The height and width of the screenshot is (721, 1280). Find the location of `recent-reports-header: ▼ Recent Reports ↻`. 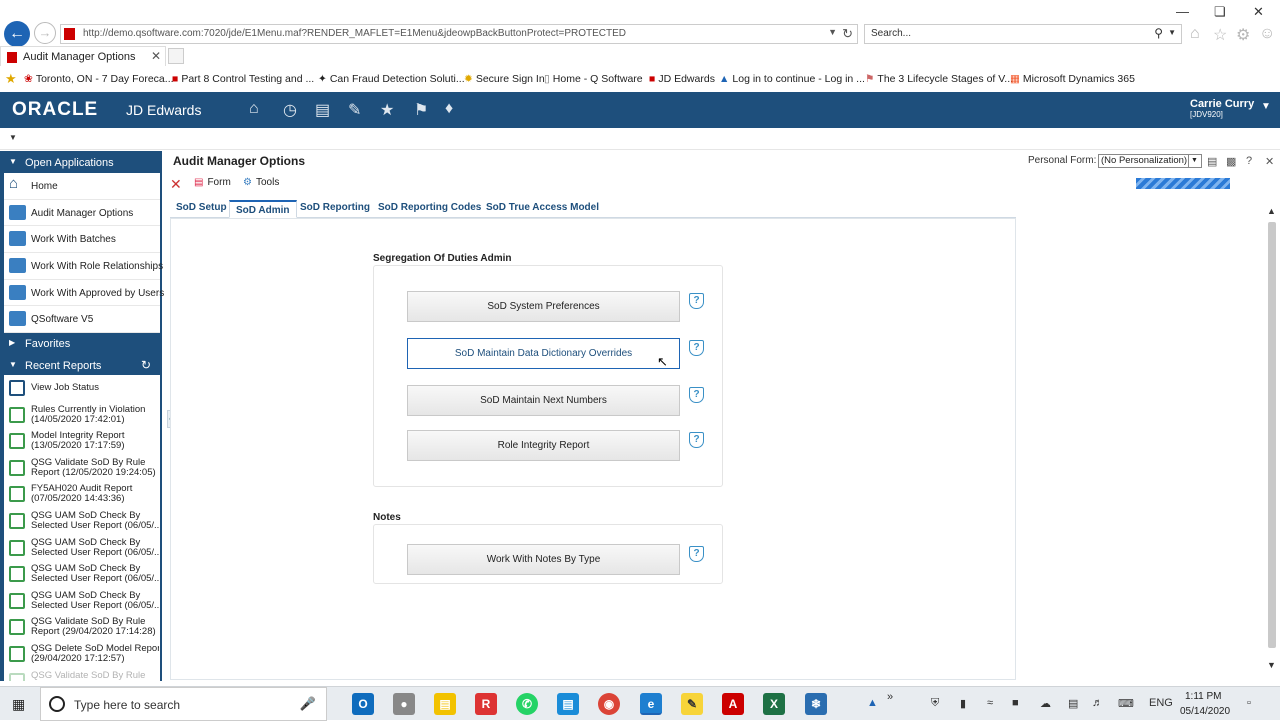

recent-reports-header: ▼ Recent Reports ↻ is located at coordinates (81, 366).